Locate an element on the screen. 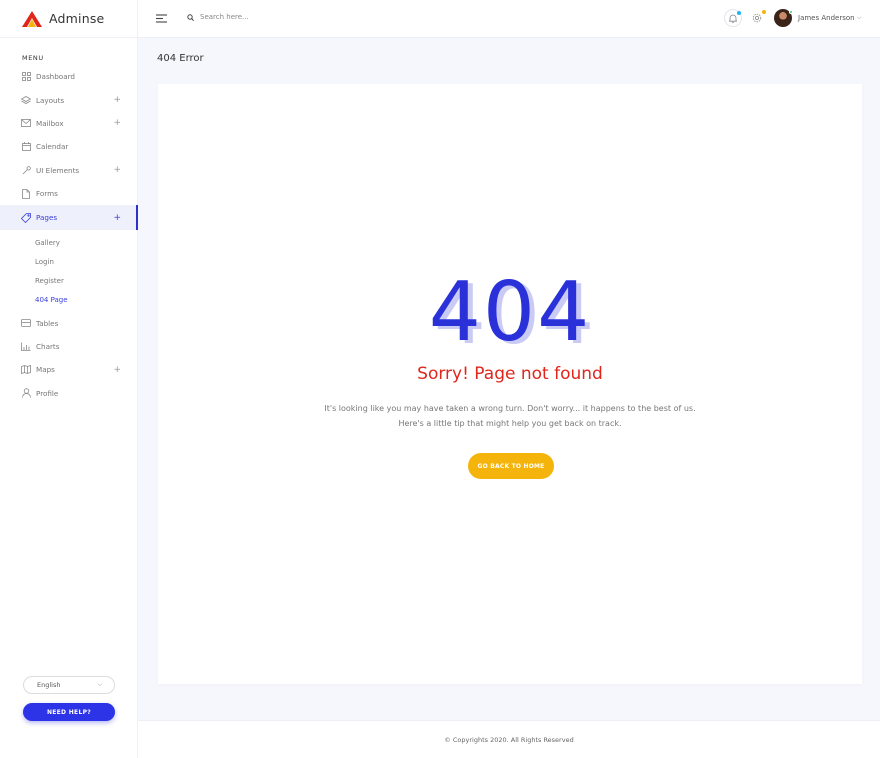  sidebar-item-layouts: Layouts + is located at coordinates (69, 99).